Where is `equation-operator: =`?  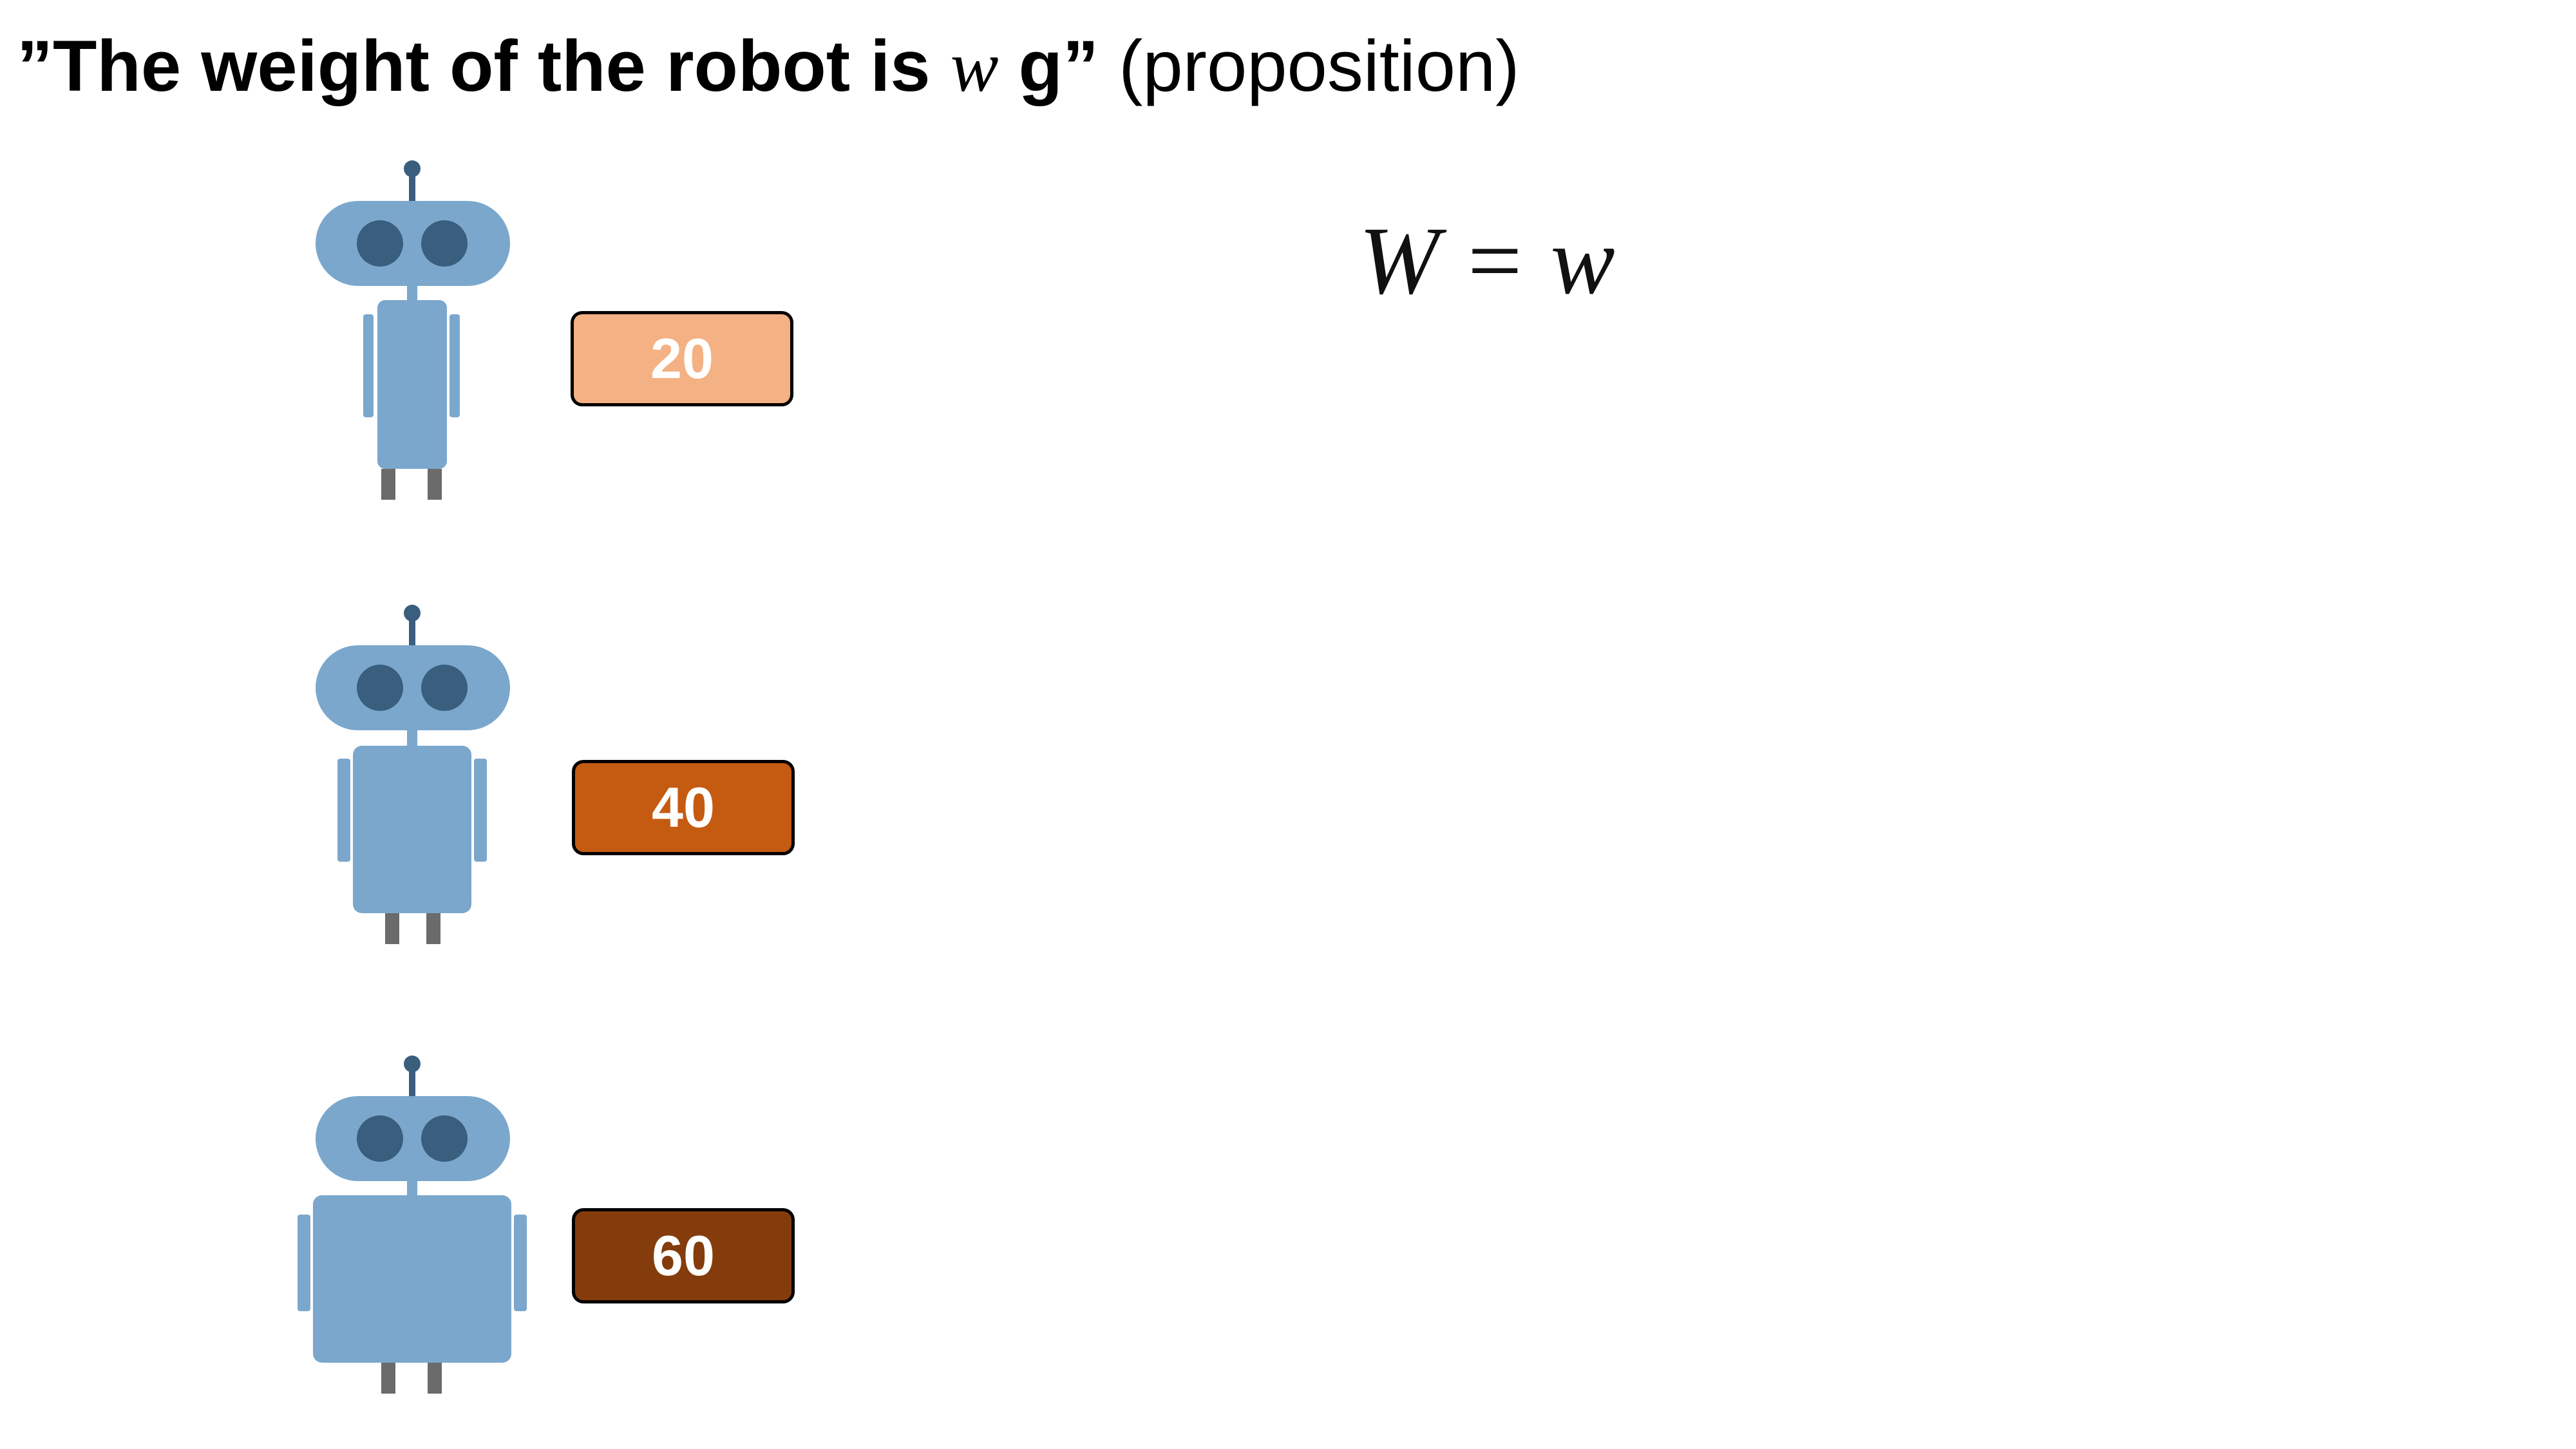
equation-operator: = is located at coordinates (1494, 261).